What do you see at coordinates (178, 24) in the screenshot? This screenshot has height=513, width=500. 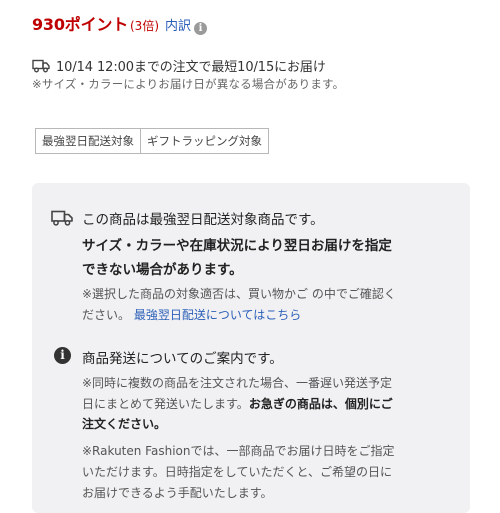 I see `points-breakdown-link: 内訳` at bounding box center [178, 24].